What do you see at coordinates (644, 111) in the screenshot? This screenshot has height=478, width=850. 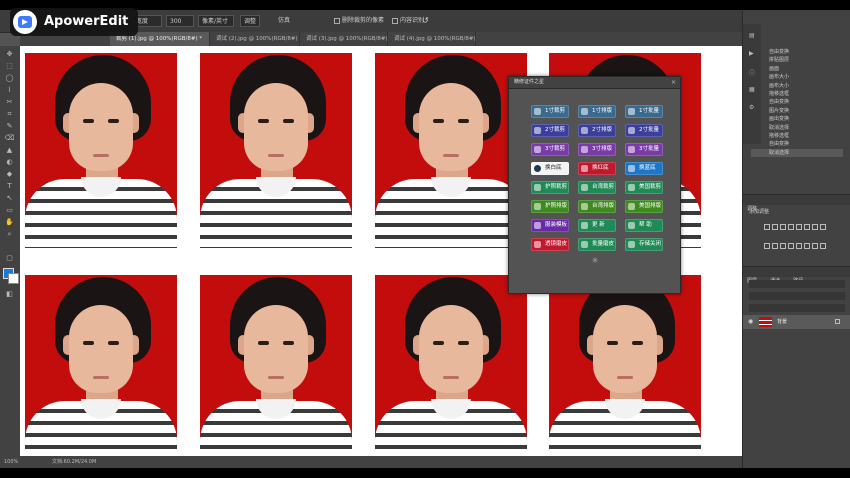 I see `plugin-button: 1寸批量` at bounding box center [644, 111].